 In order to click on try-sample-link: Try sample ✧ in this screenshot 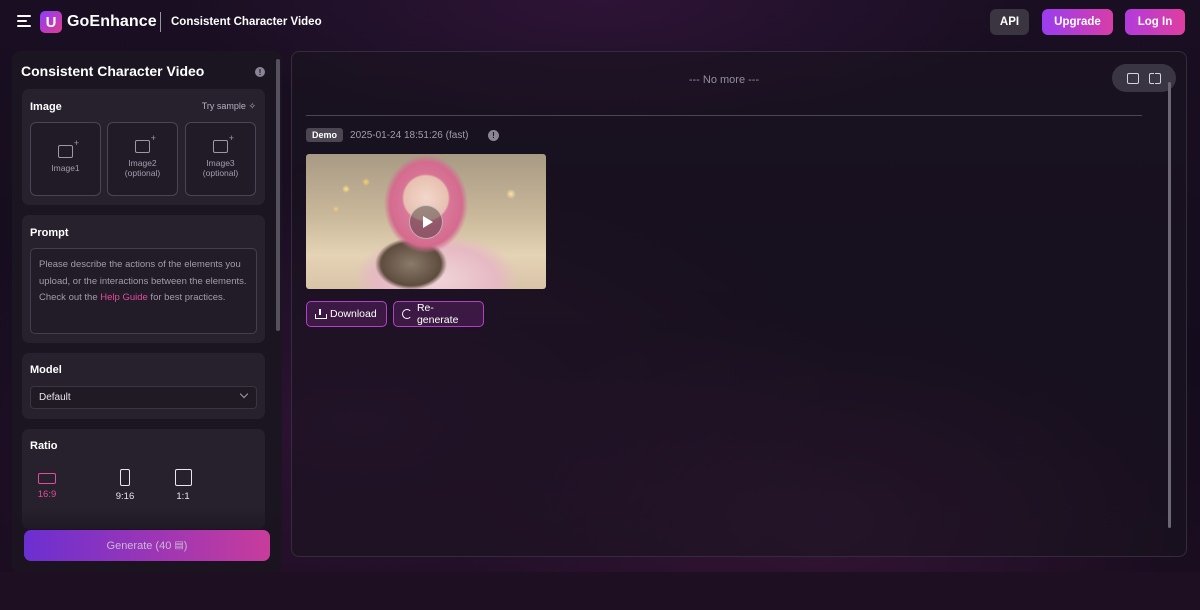, I will do `click(229, 106)`.